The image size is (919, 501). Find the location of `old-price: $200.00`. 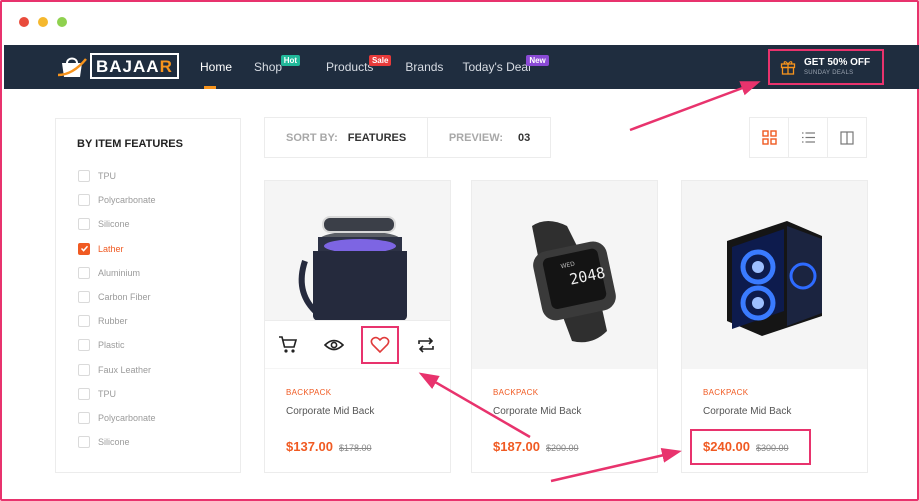

old-price: $200.00 is located at coordinates (562, 448).